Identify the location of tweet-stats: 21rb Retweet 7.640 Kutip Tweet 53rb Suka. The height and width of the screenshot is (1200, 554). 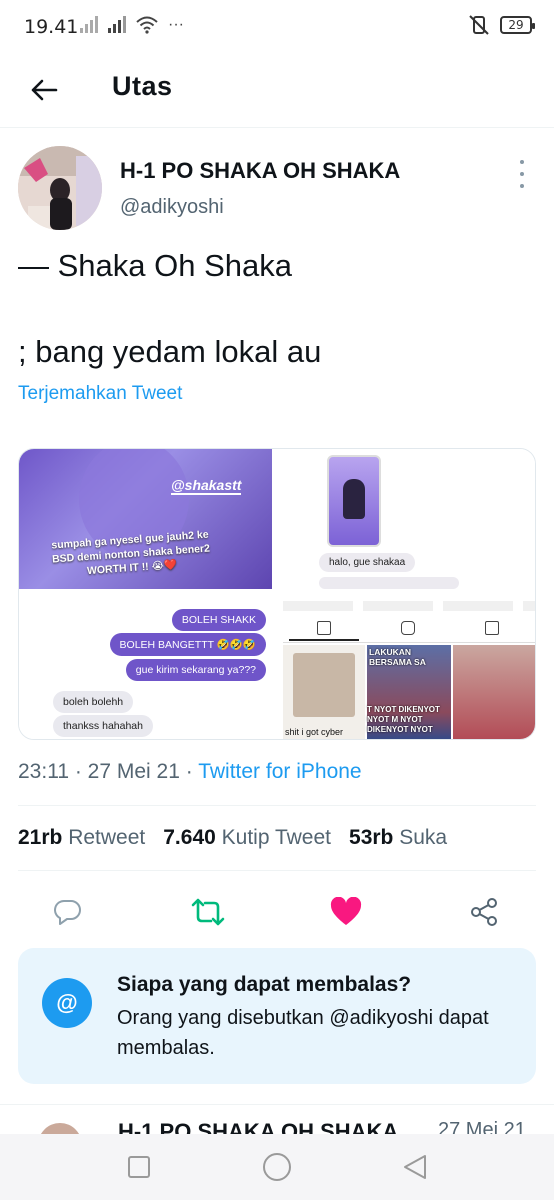
(232, 838).